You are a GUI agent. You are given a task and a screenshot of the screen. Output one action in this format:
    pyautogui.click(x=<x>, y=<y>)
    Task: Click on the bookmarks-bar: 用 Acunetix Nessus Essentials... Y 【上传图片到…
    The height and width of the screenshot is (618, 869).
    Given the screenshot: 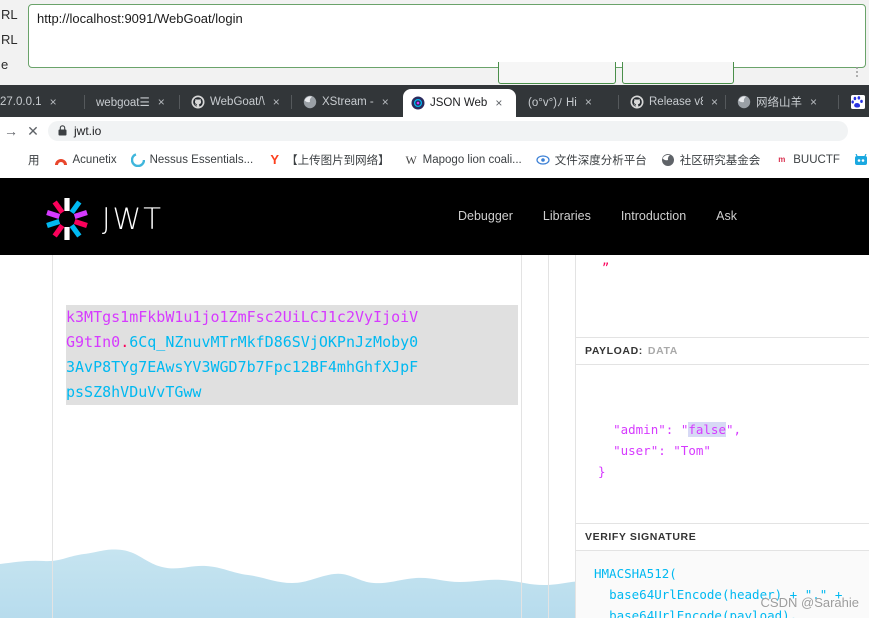 What is the action you would take?
    pyautogui.click(x=434, y=159)
    